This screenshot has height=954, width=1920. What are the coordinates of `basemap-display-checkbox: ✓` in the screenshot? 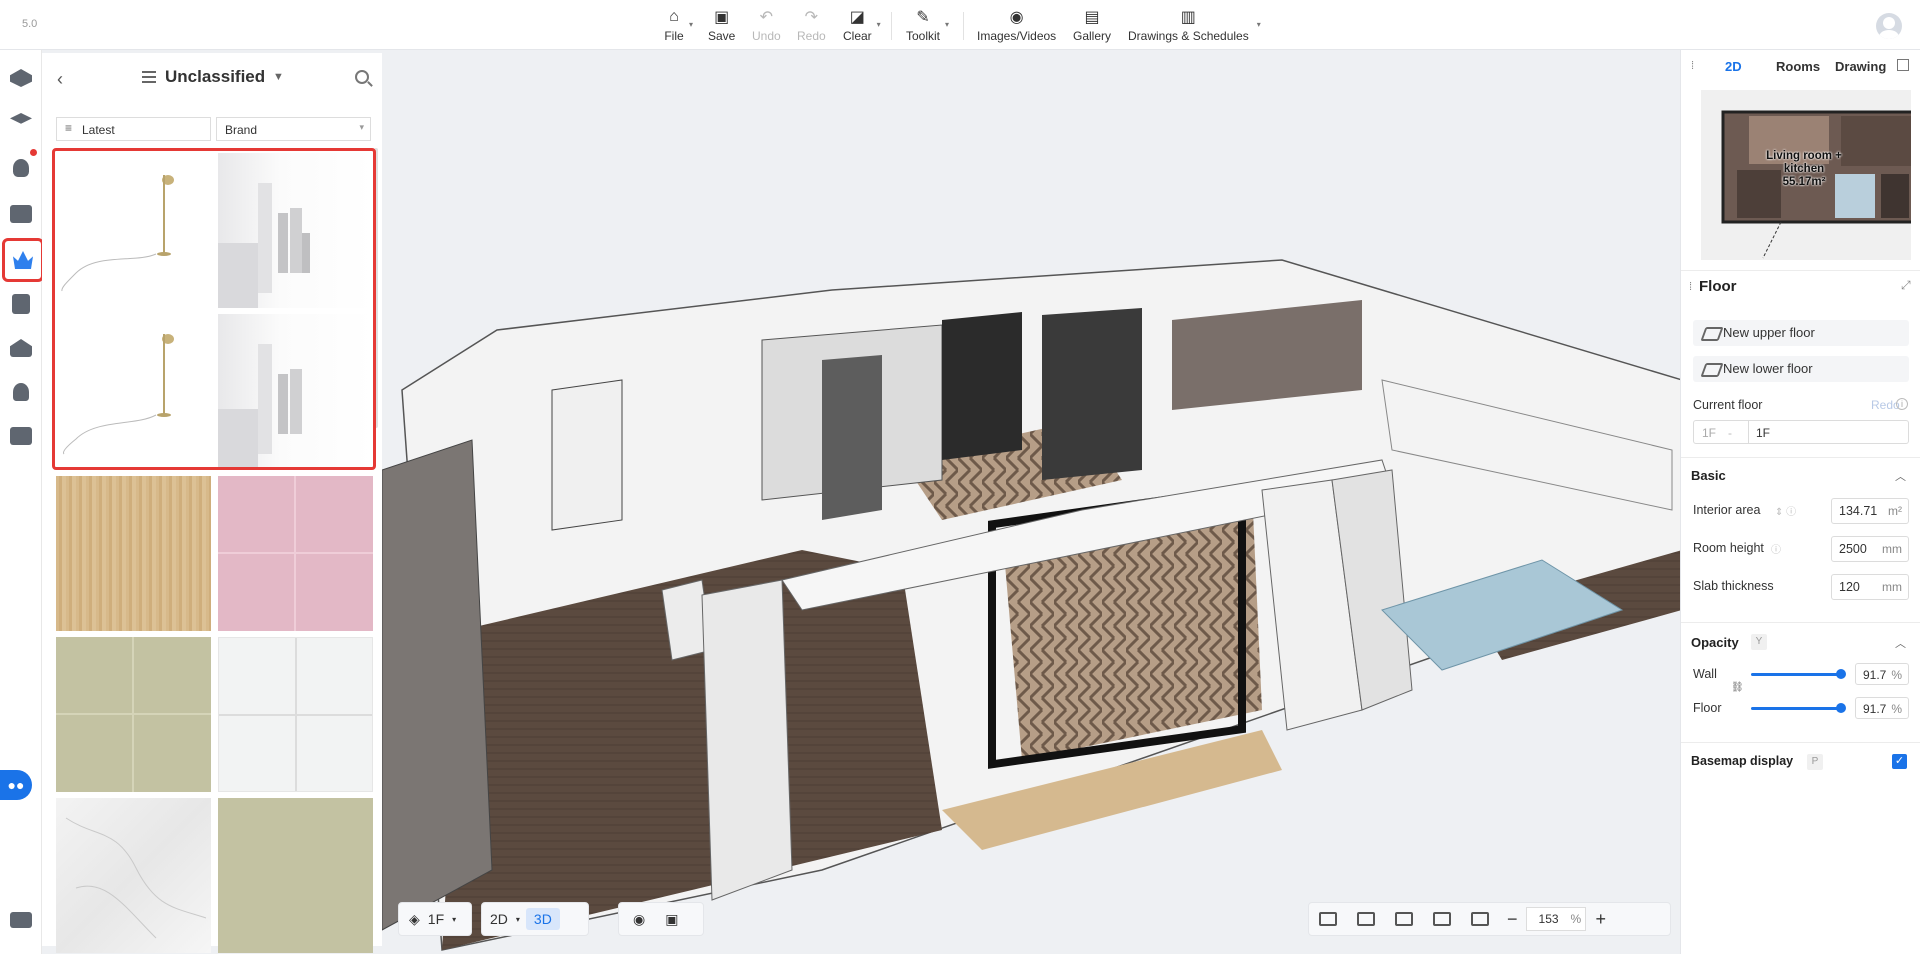 It's located at (1899, 761).